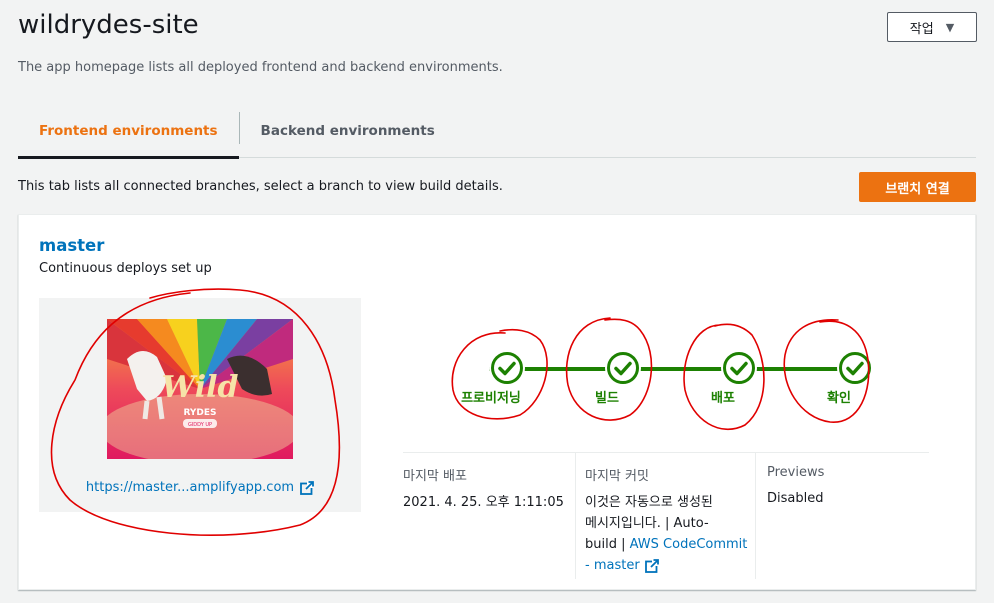 This screenshot has width=994, height=603. What do you see at coordinates (605, 544) in the screenshot?
I see `commit-message-line3: build |` at bounding box center [605, 544].